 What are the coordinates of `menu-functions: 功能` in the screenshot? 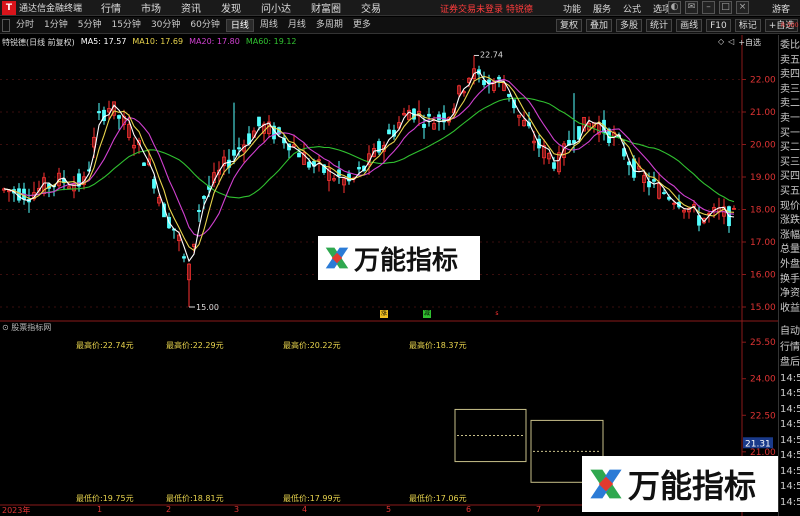 It's located at (572, 8).